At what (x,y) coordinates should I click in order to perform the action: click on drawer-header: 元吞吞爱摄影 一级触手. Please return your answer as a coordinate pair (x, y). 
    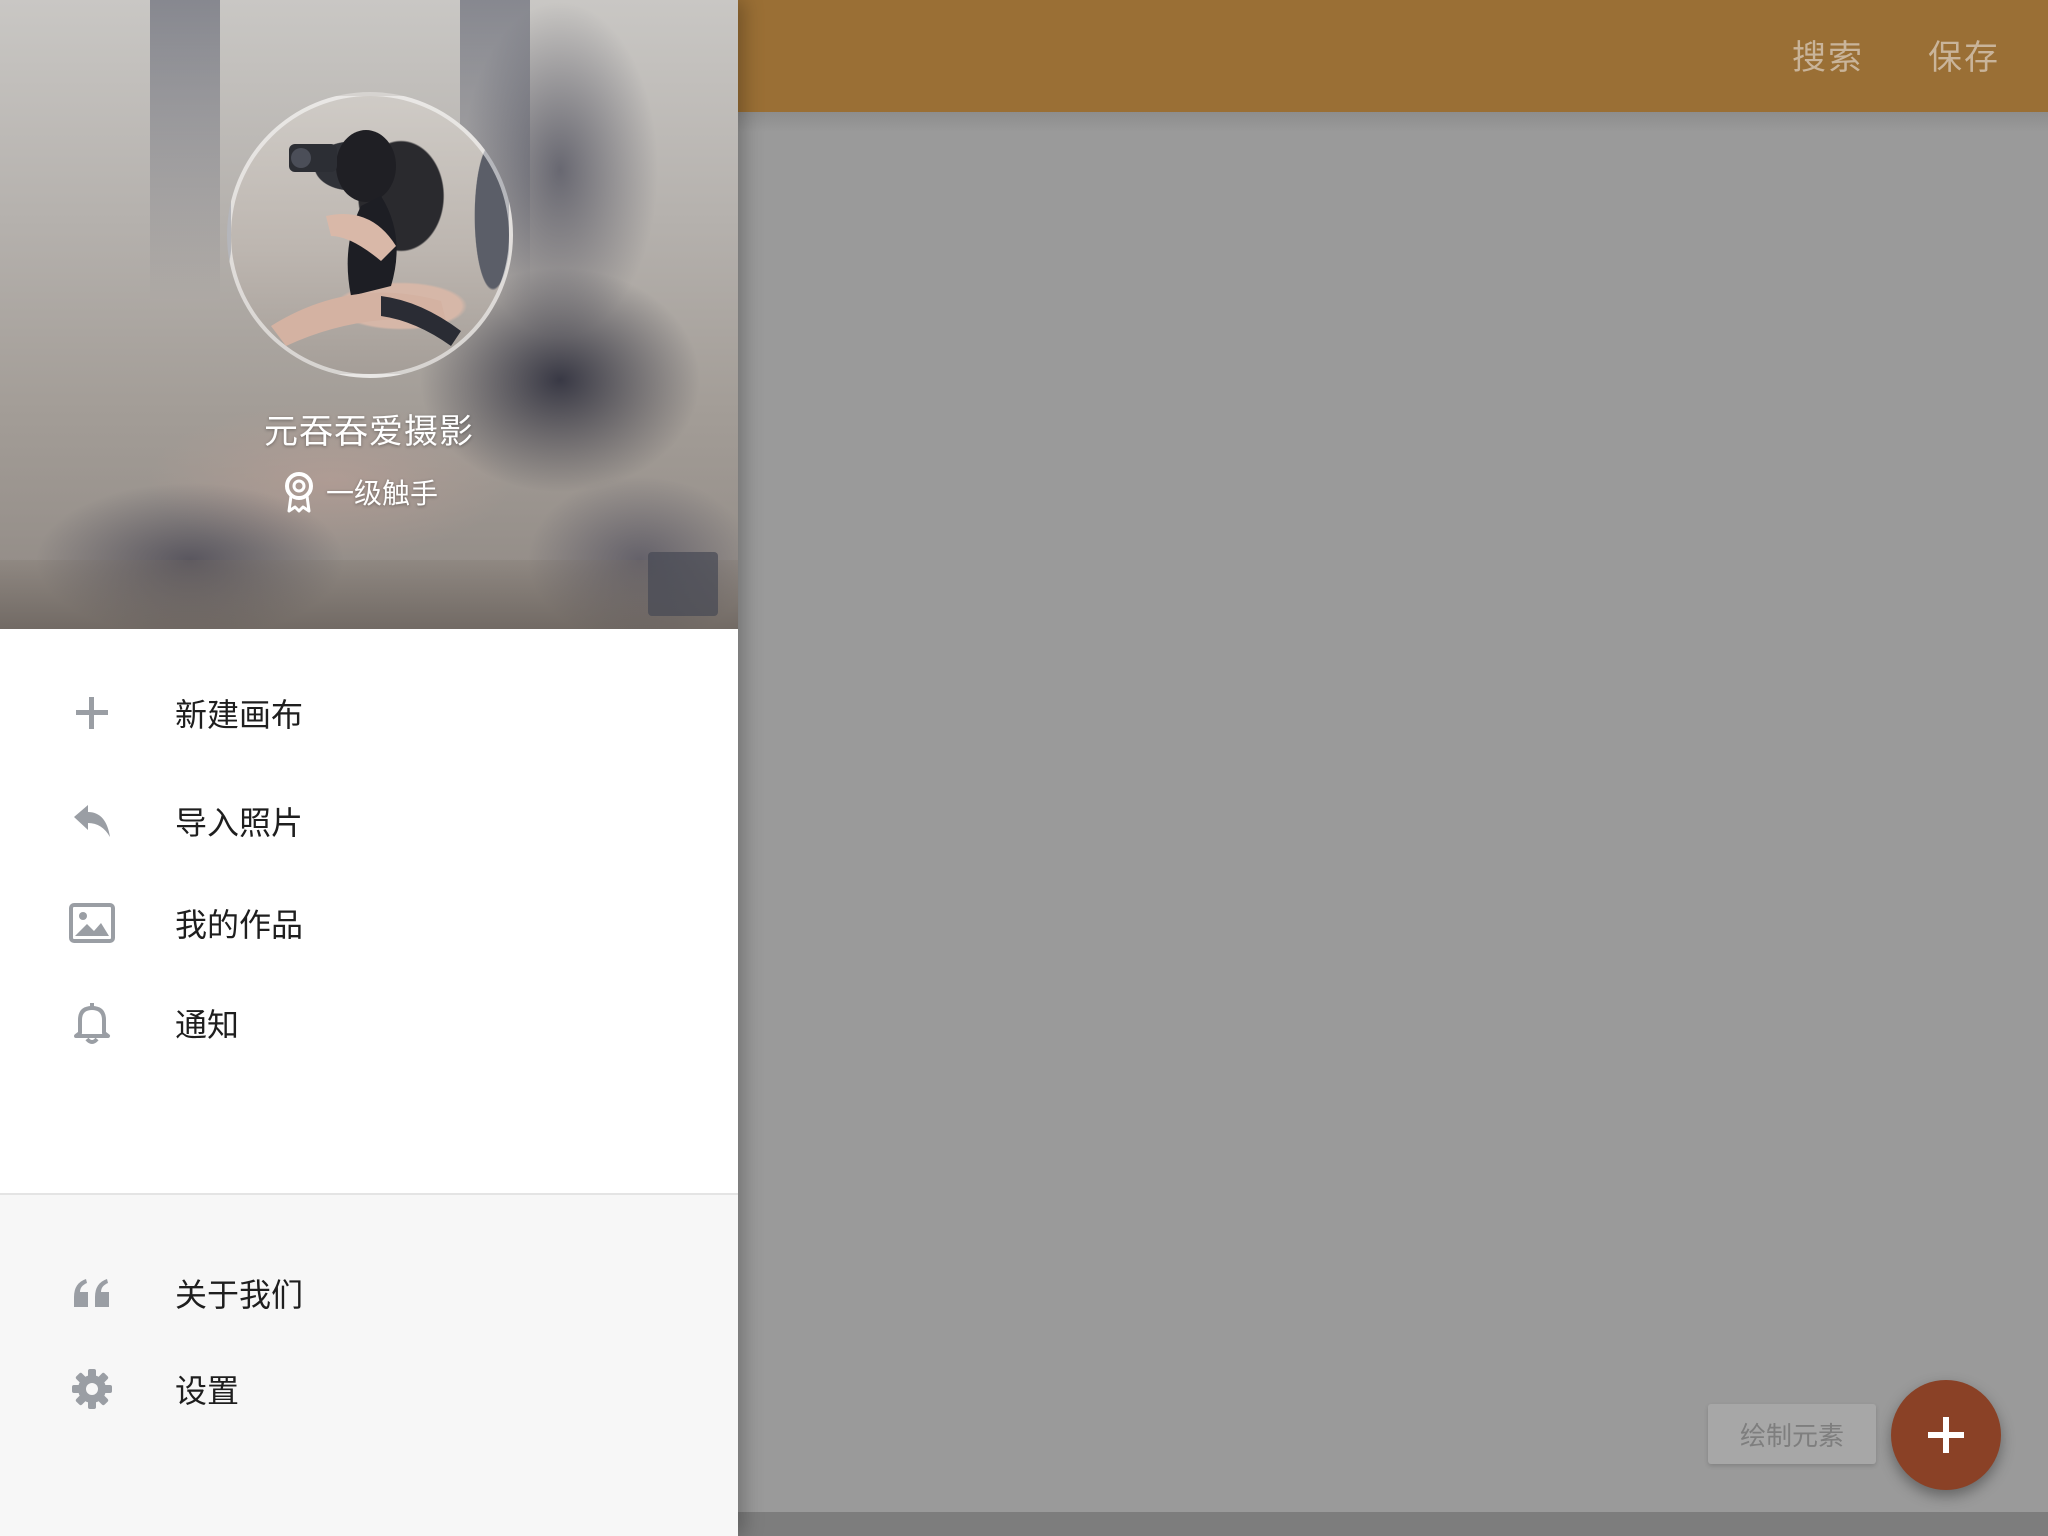
    Looking at the image, I should click on (369, 314).